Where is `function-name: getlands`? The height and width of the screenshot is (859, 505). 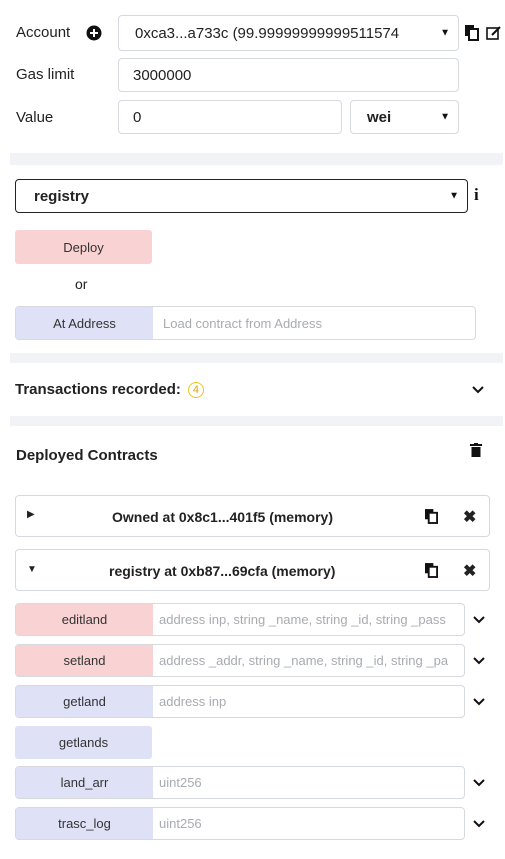 function-name: getlands is located at coordinates (83, 742).